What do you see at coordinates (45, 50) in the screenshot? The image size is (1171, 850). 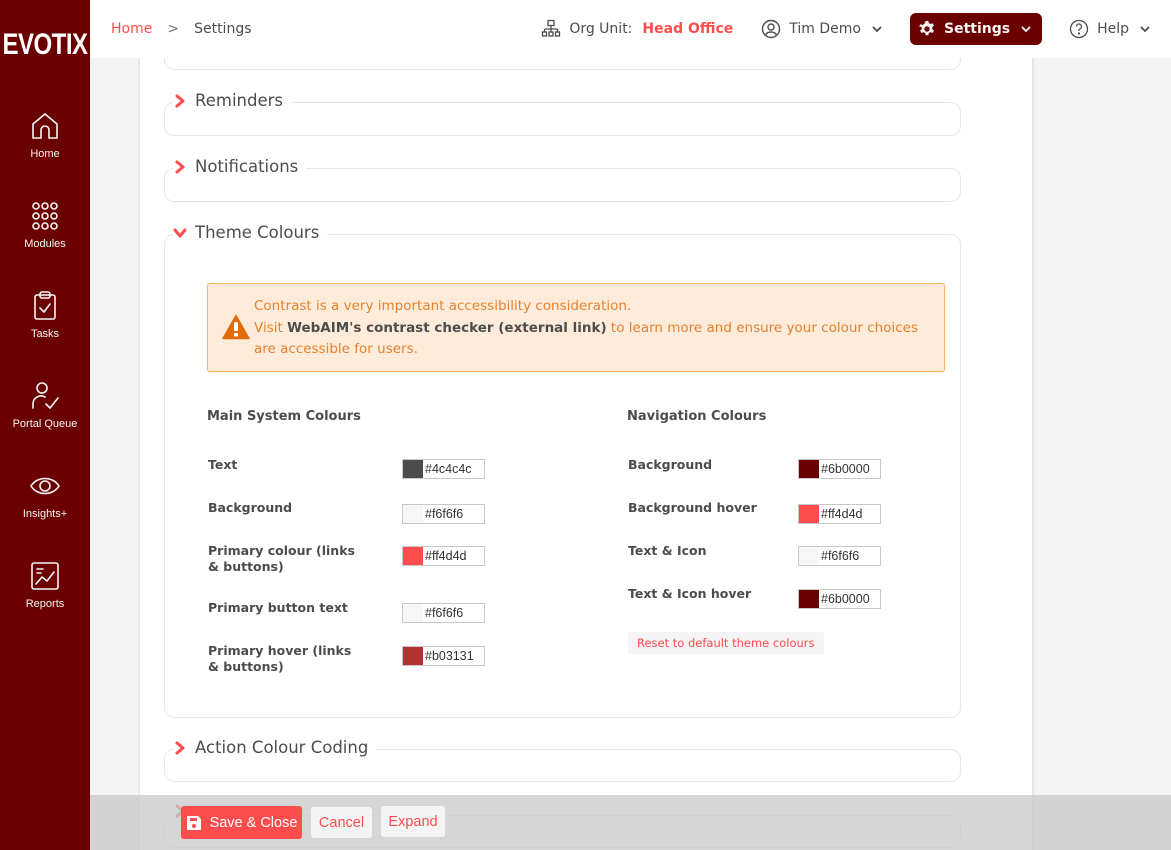 I see `evotix-logo: EVOTIX` at bounding box center [45, 50].